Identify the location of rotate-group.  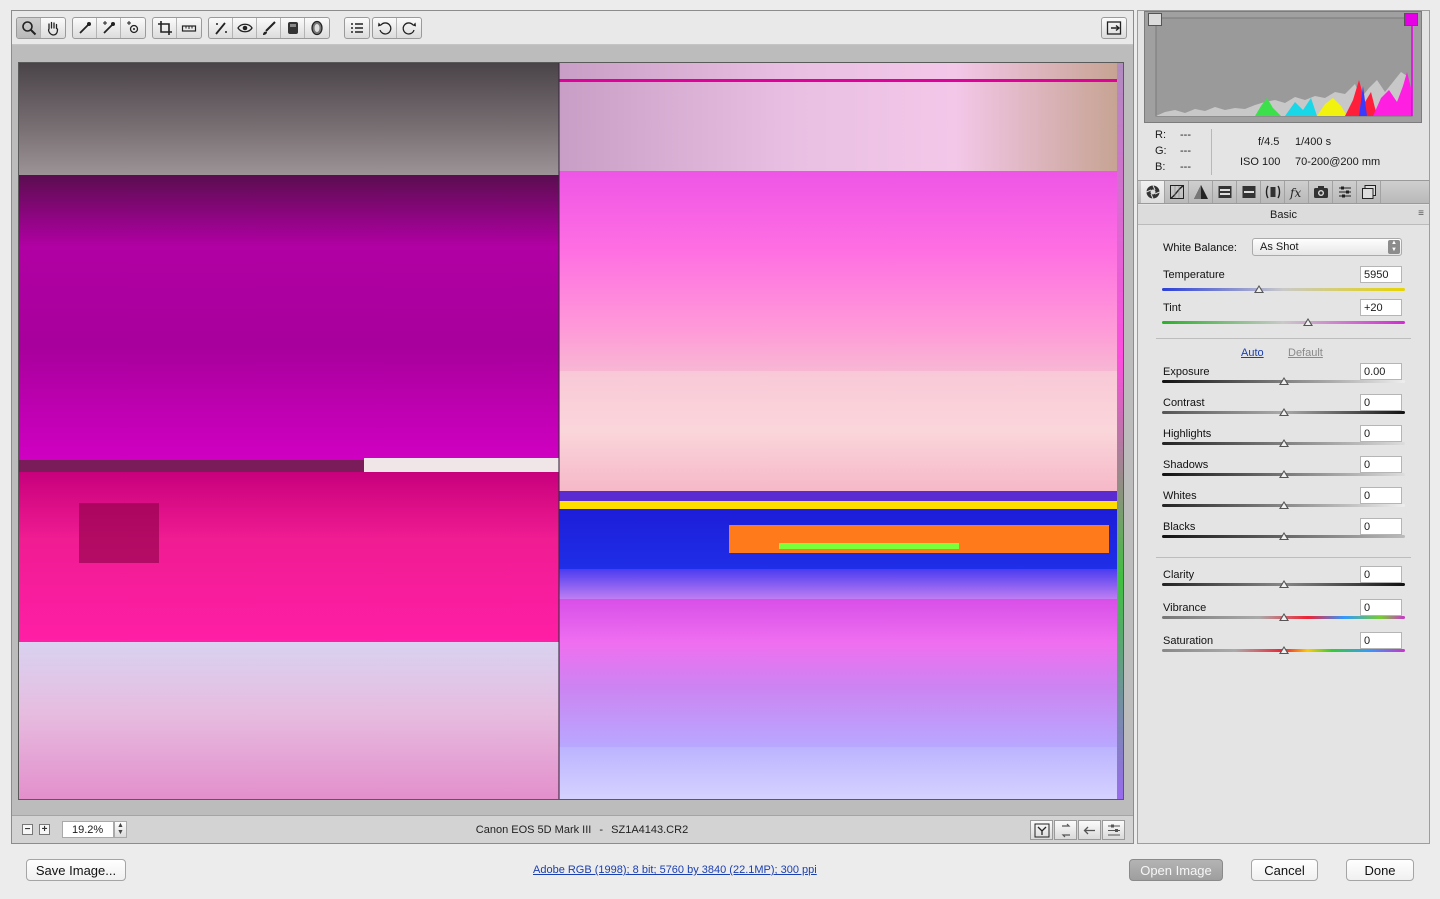
(397, 28).